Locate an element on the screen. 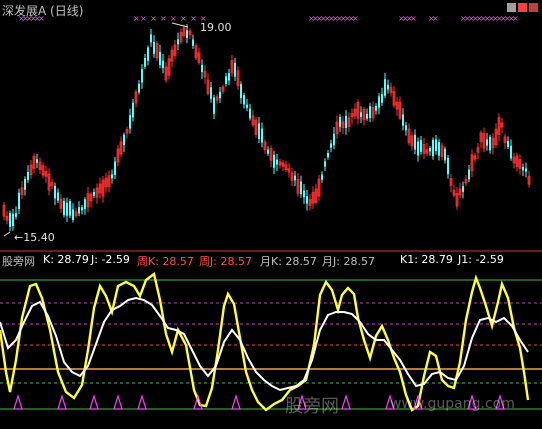 The height and width of the screenshot is (429, 542). chart-corner-controls is located at coordinates (522, 7).